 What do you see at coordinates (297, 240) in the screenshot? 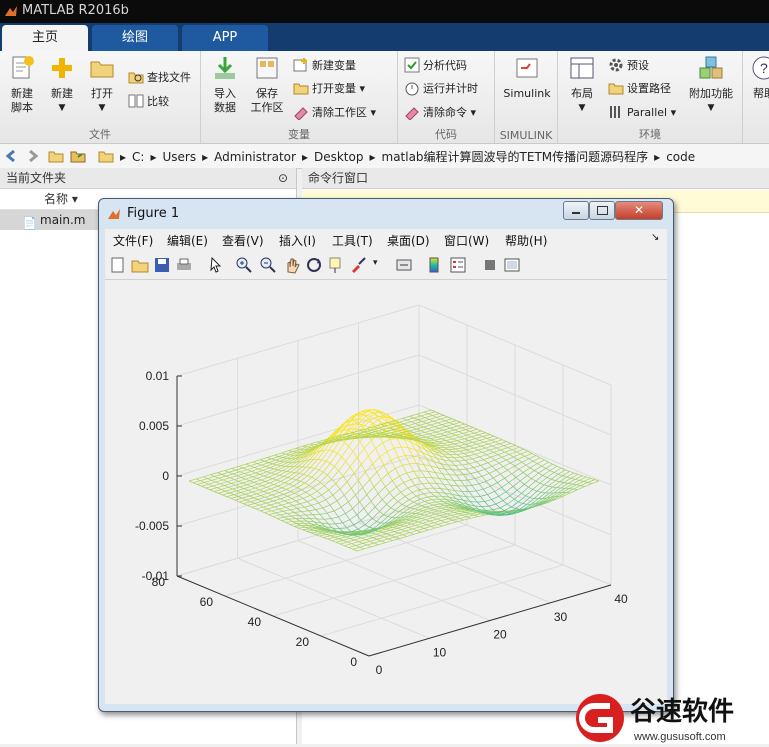
I see `menu-insert: 插入(I)` at bounding box center [297, 240].